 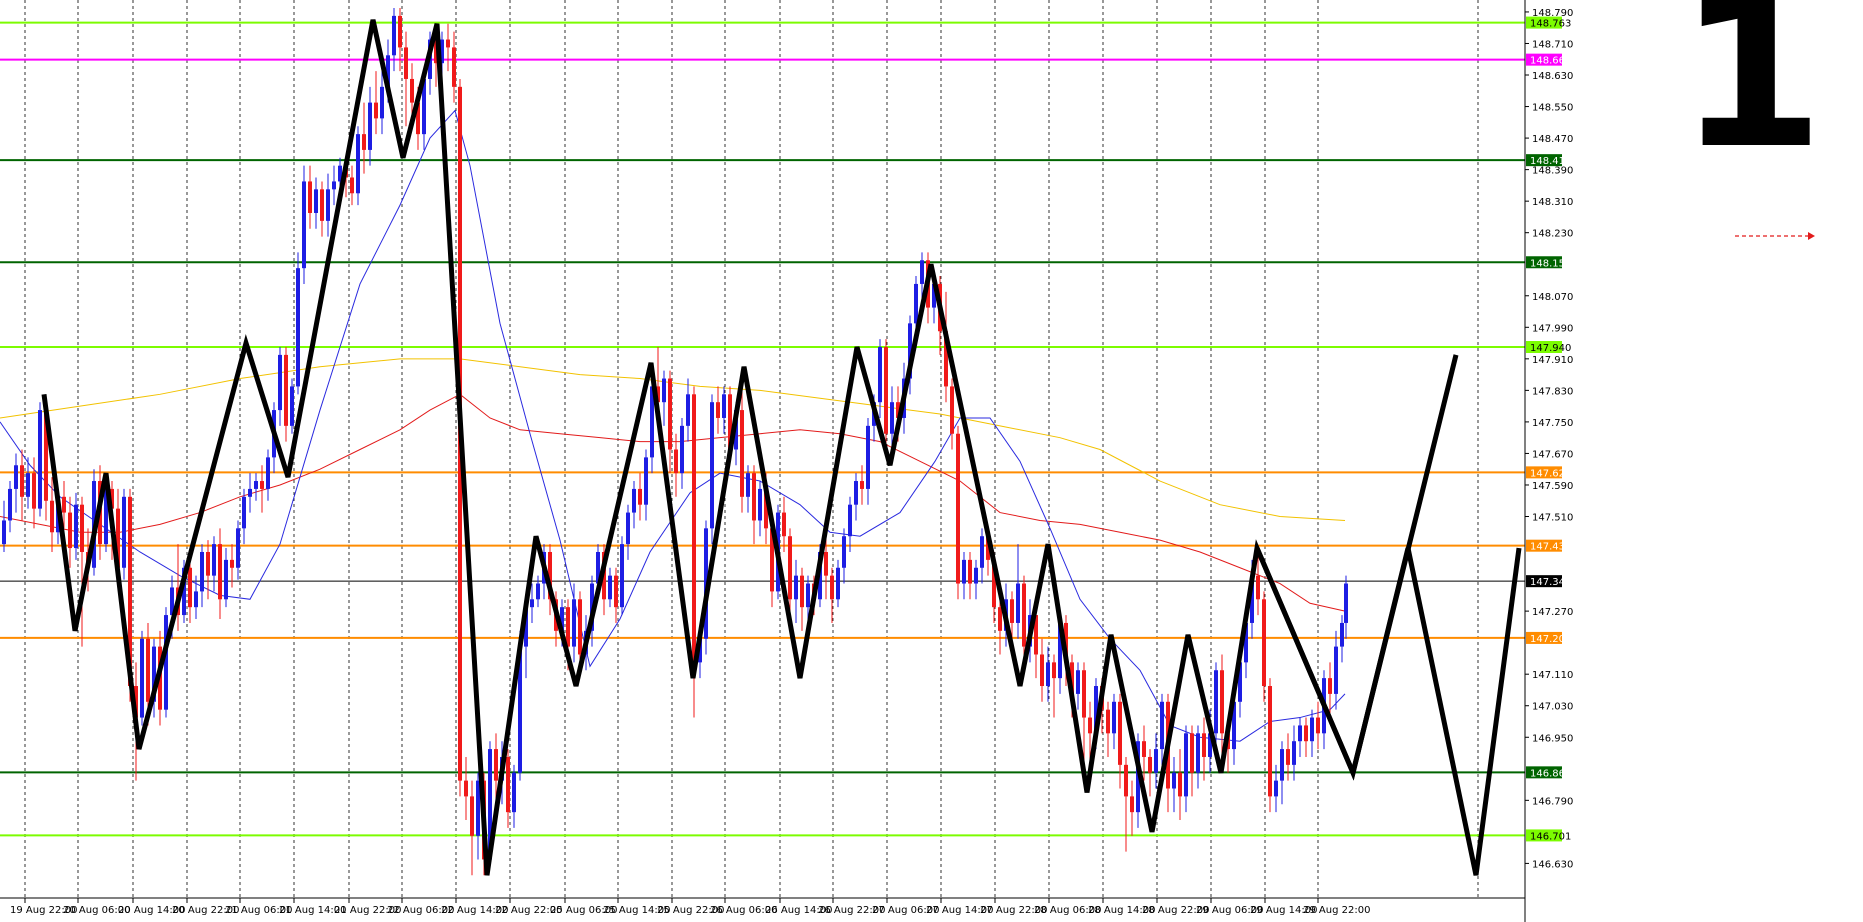 What do you see at coordinates (1552, 675) in the screenshot?
I see `price-tick-label: 147.110` at bounding box center [1552, 675].